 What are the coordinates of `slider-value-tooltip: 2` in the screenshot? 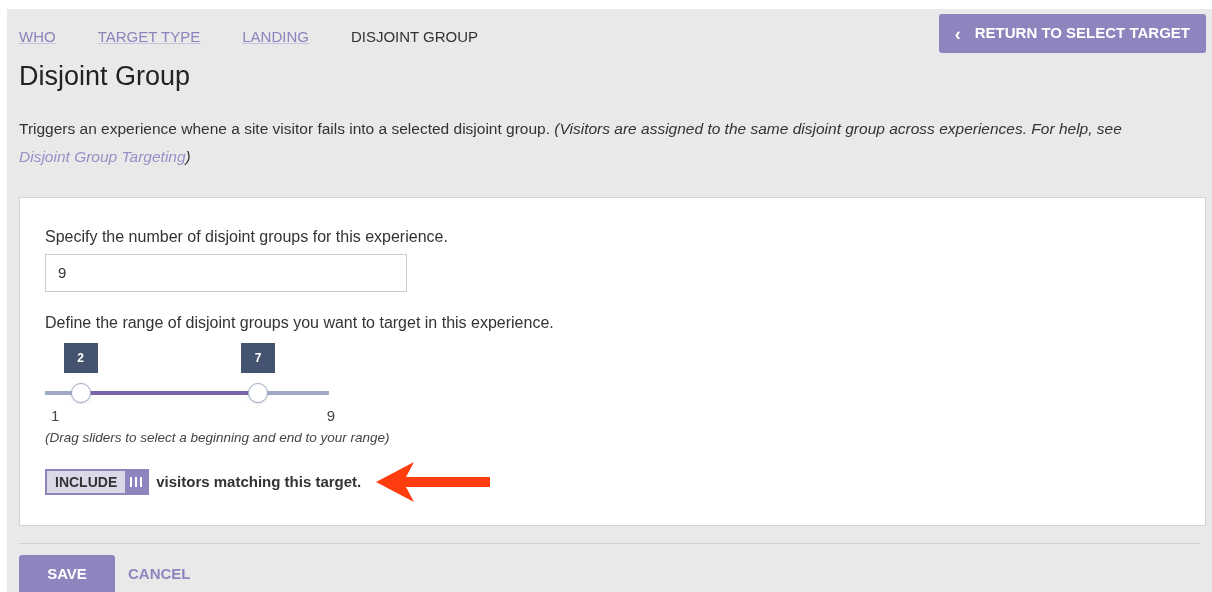 It's located at (80, 357).